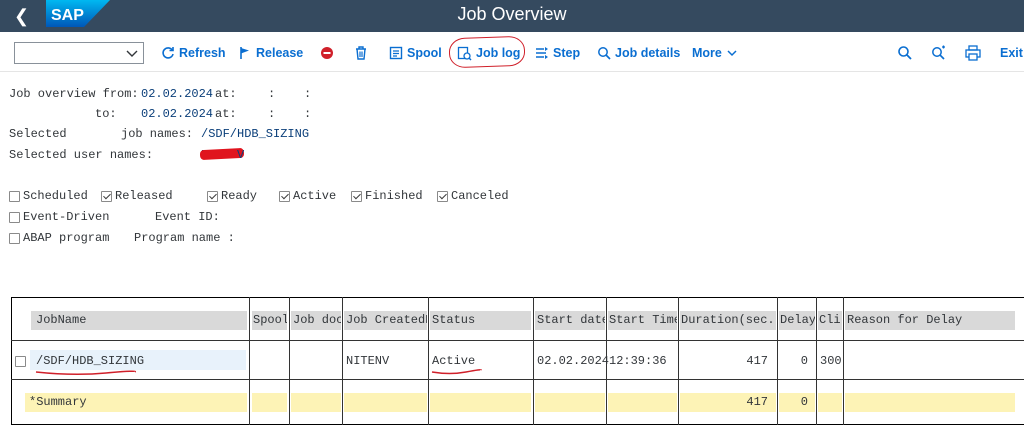 This screenshot has height=440, width=1024. I want to click on active-label: Active, so click(315, 196).